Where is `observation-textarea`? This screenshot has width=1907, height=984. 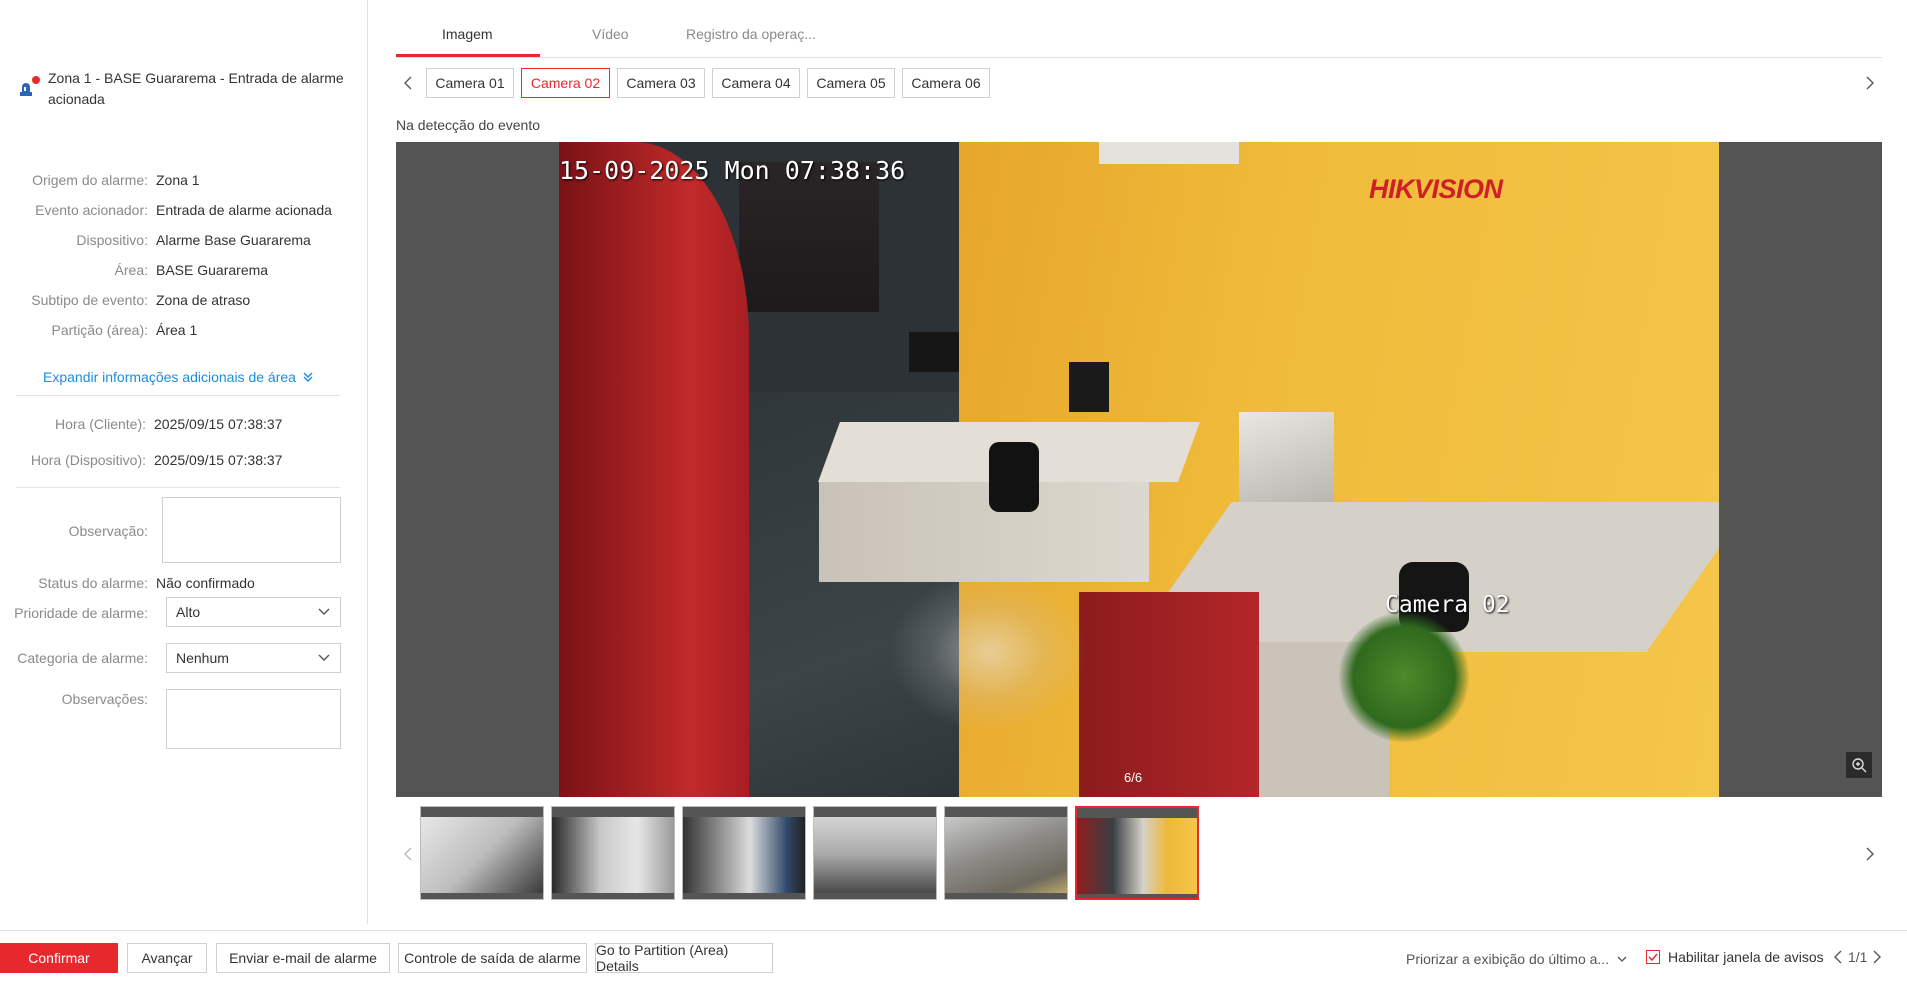
observation-textarea is located at coordinates (251, 530).